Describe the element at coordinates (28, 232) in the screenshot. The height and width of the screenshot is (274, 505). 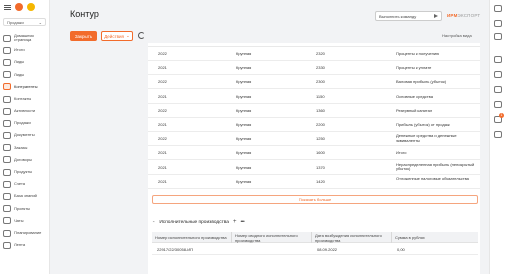
I see `sidebar-item-label: Планирование` at that location.